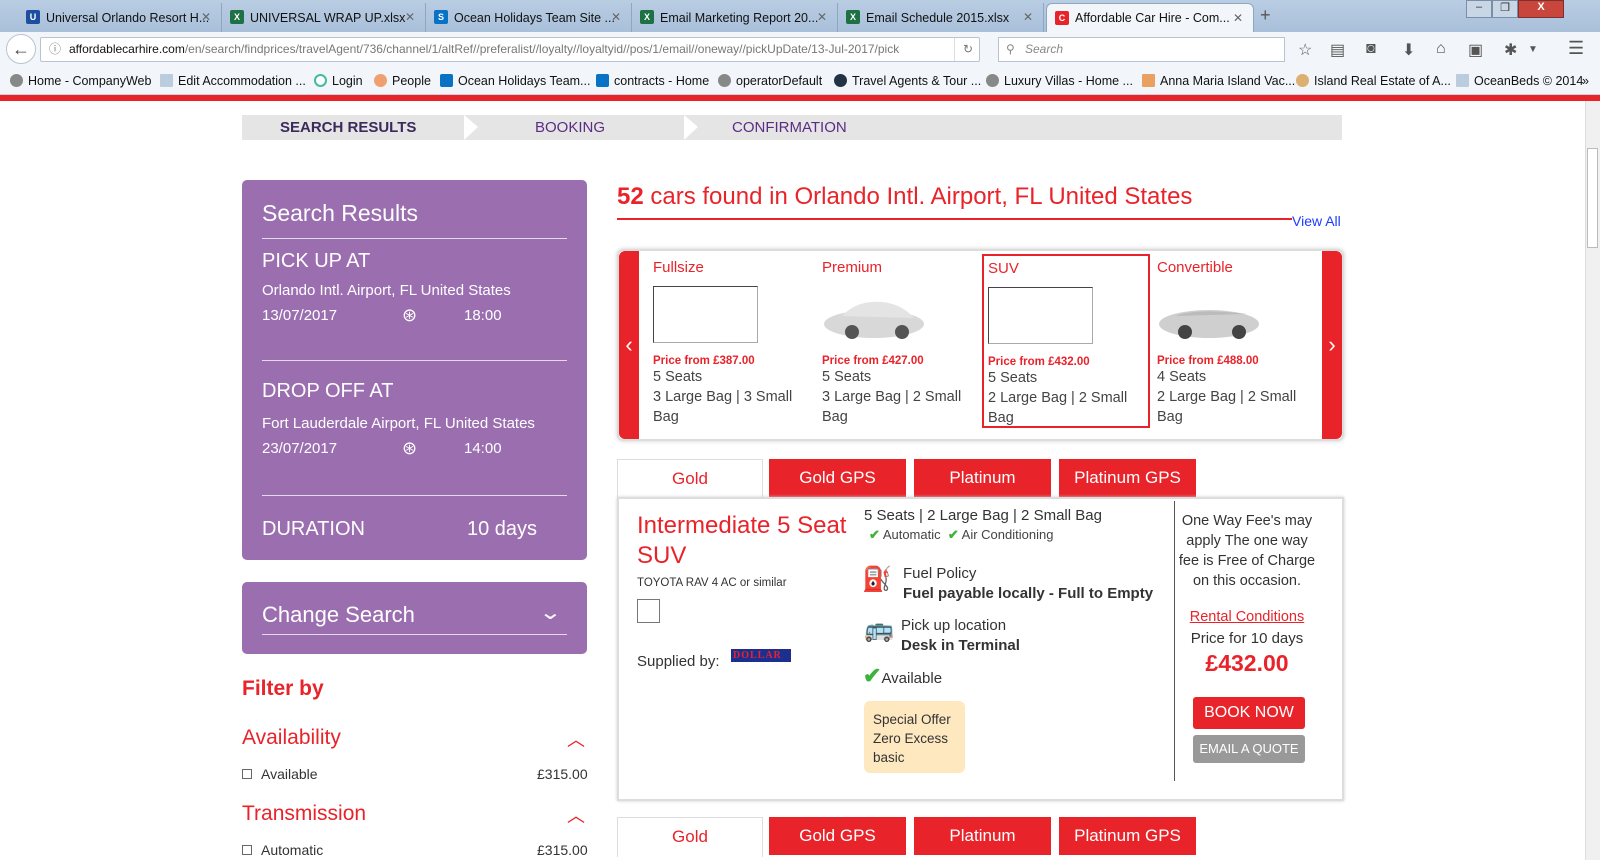 Image resolution: width=1600 pixels, height=860 pixels. I want to click on globe-icon, so click(16, 80).